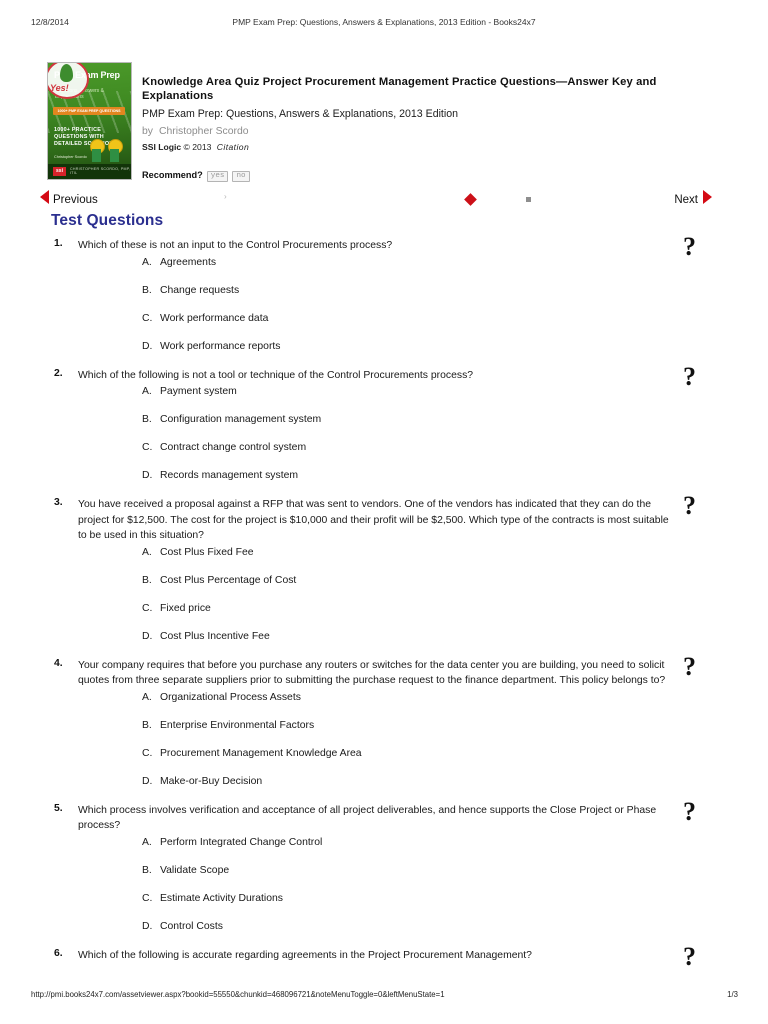  Describe the element at coordinates (202, 147) in the screenshot. I see `copyright-year: 2013` at that location.